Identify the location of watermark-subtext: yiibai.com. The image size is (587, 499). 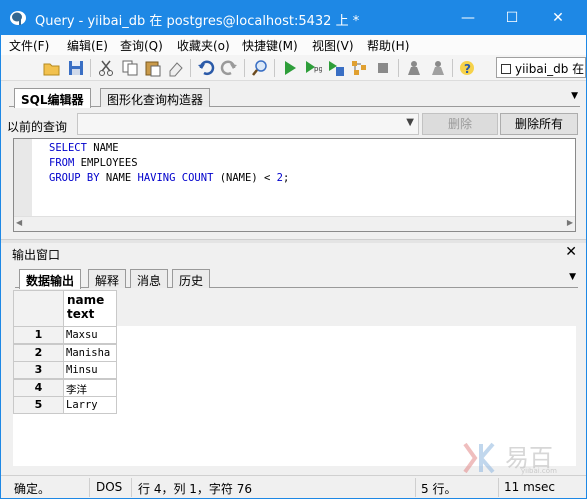
(539, 471).